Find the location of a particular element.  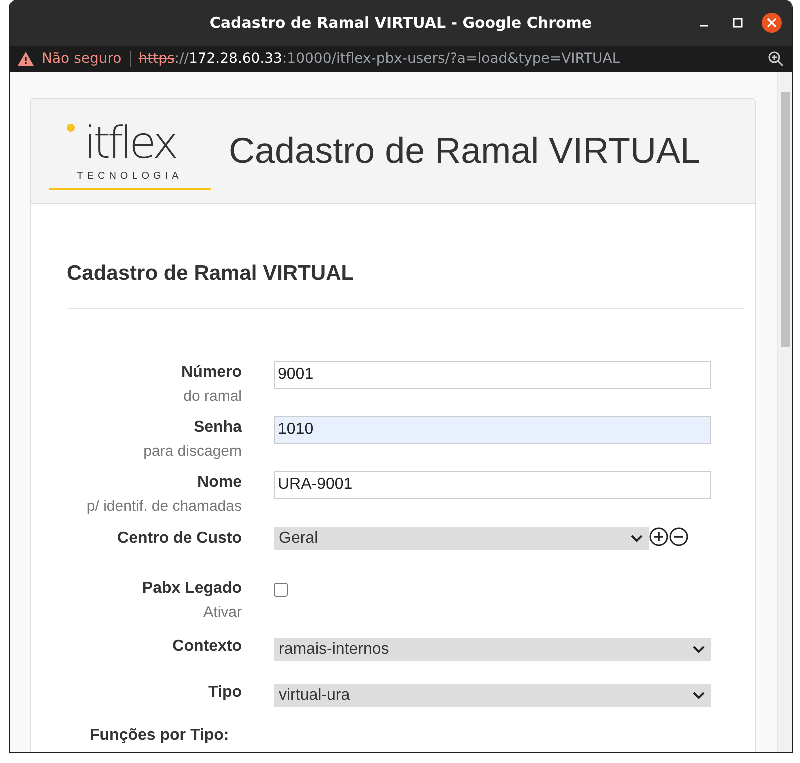

text-field: 1010 is located at coordinates (492, 430).